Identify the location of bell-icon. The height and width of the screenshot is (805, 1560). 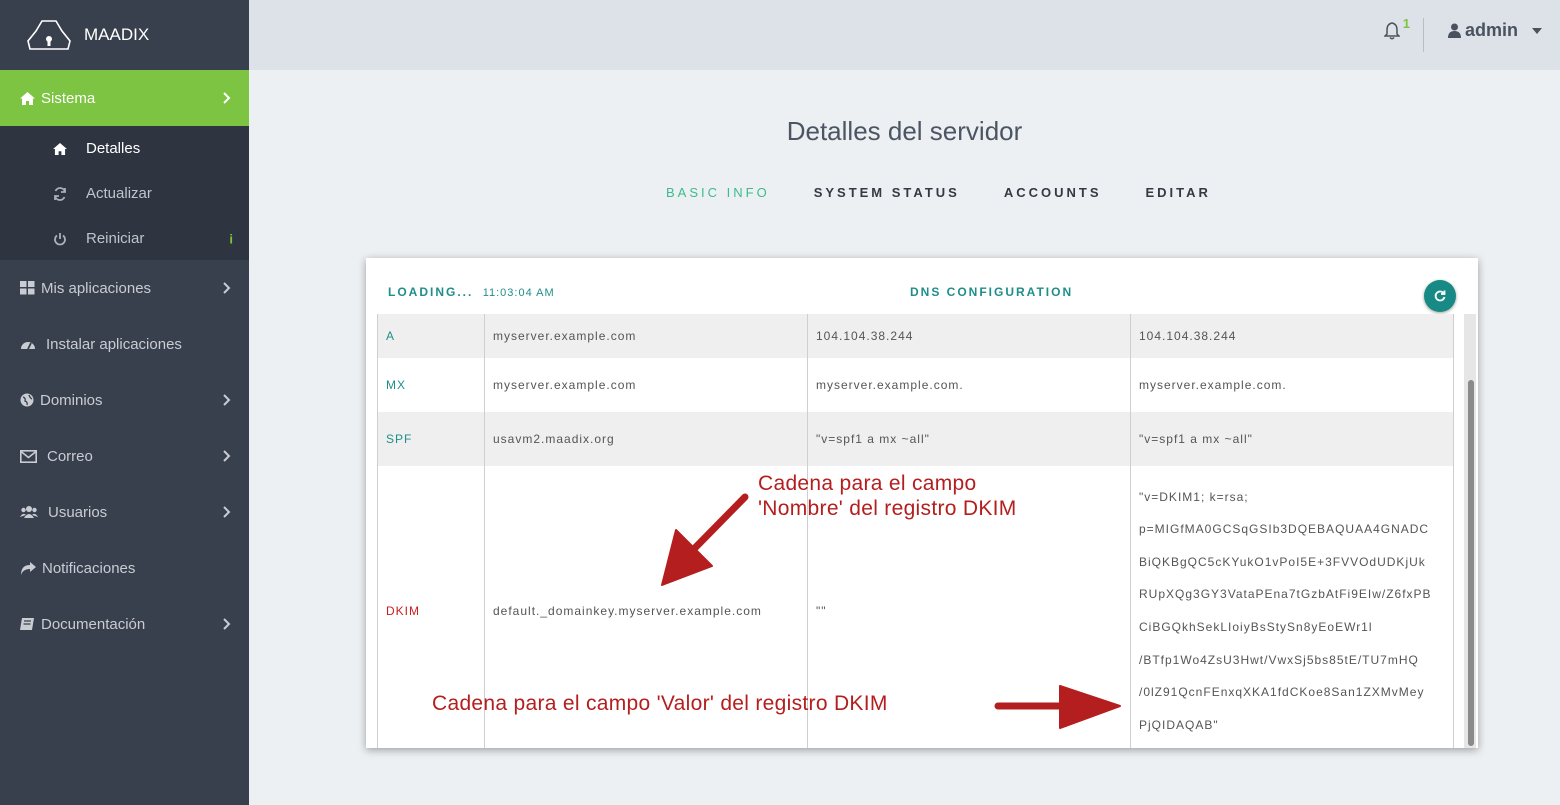
(1392, 31).